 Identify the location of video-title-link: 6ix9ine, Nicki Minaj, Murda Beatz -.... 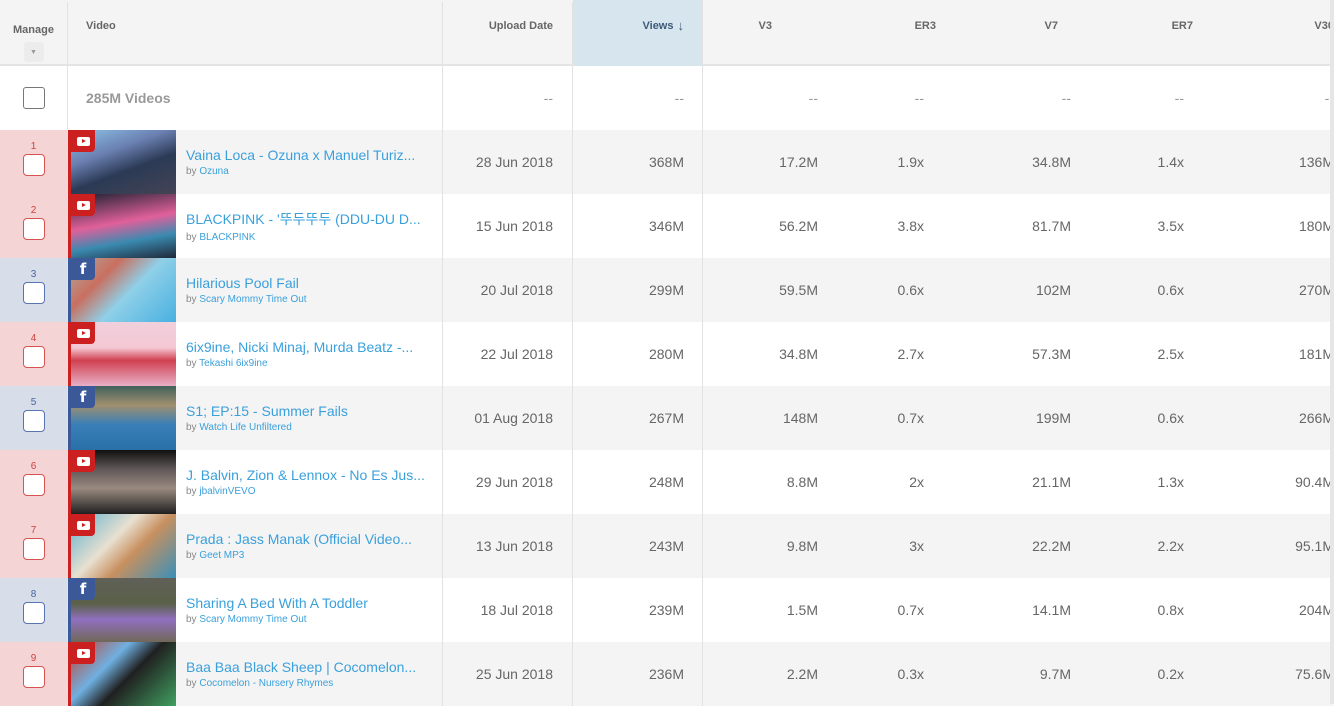
(299, 347).